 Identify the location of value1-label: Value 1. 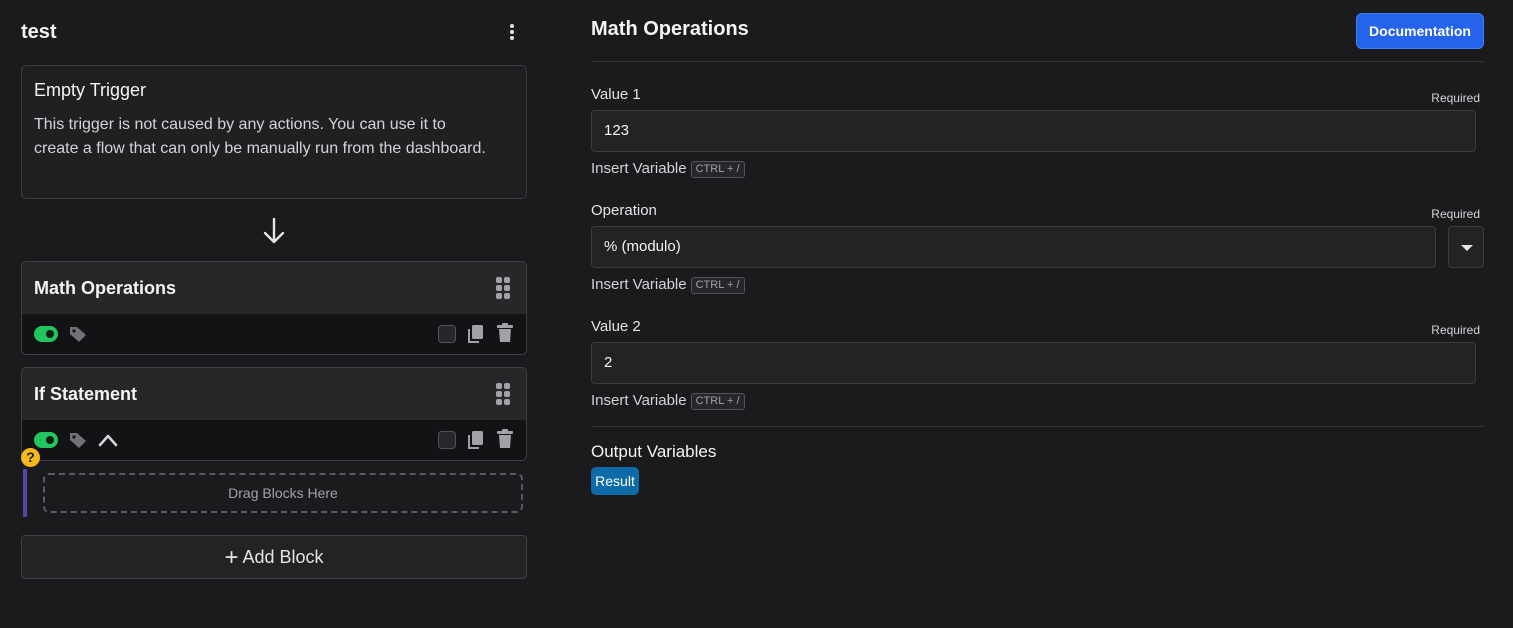
(616, 94).